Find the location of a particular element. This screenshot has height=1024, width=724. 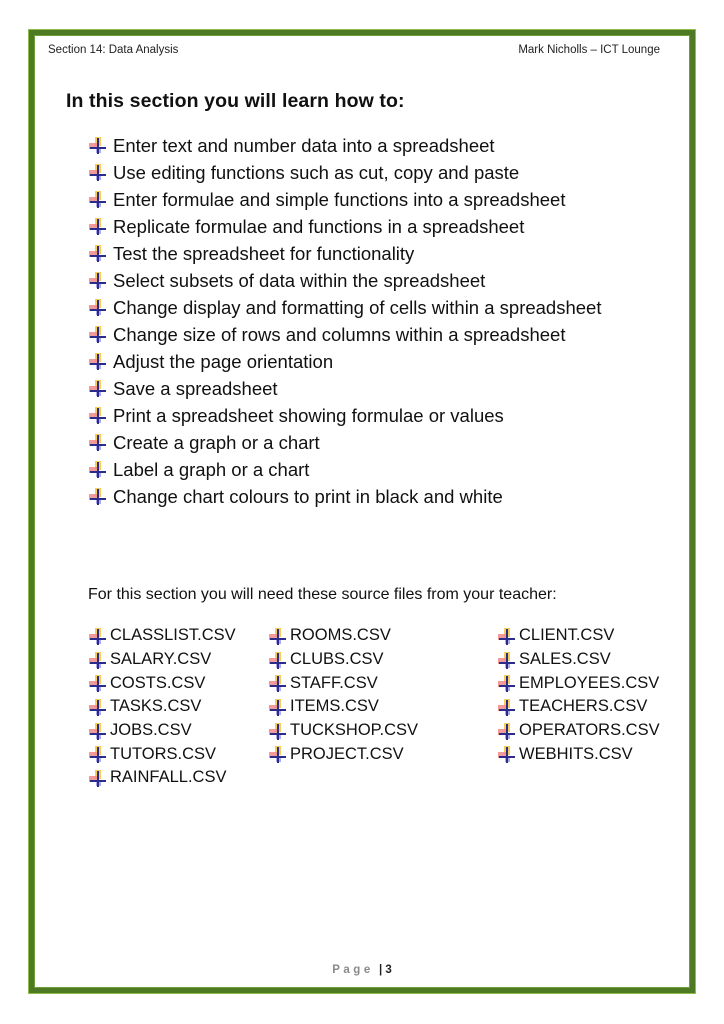

source-file-item-text: EMPLOYEES.CSV is located at coordinates (589, 682).